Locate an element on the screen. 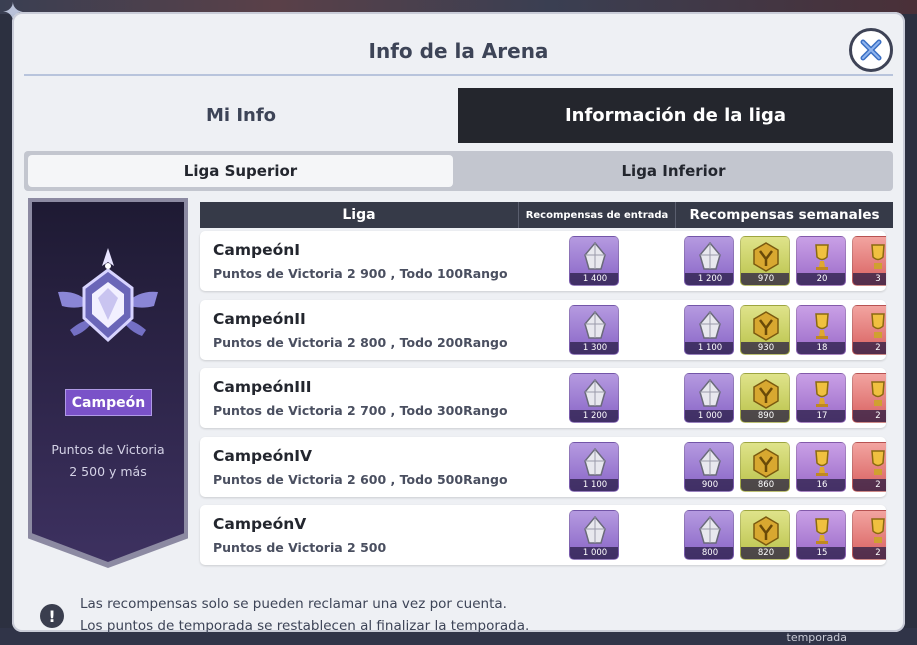 This screenshot has height=645, width=917. points-label: Puntos de Victoria is located at coordinates (108, 449).